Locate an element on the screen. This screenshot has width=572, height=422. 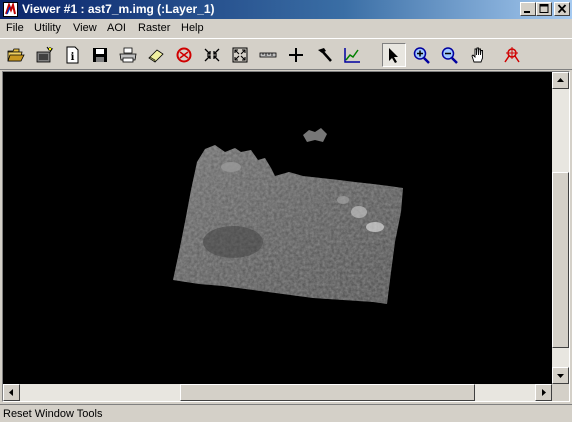
measure-icon is located at coordinates (268, 55).